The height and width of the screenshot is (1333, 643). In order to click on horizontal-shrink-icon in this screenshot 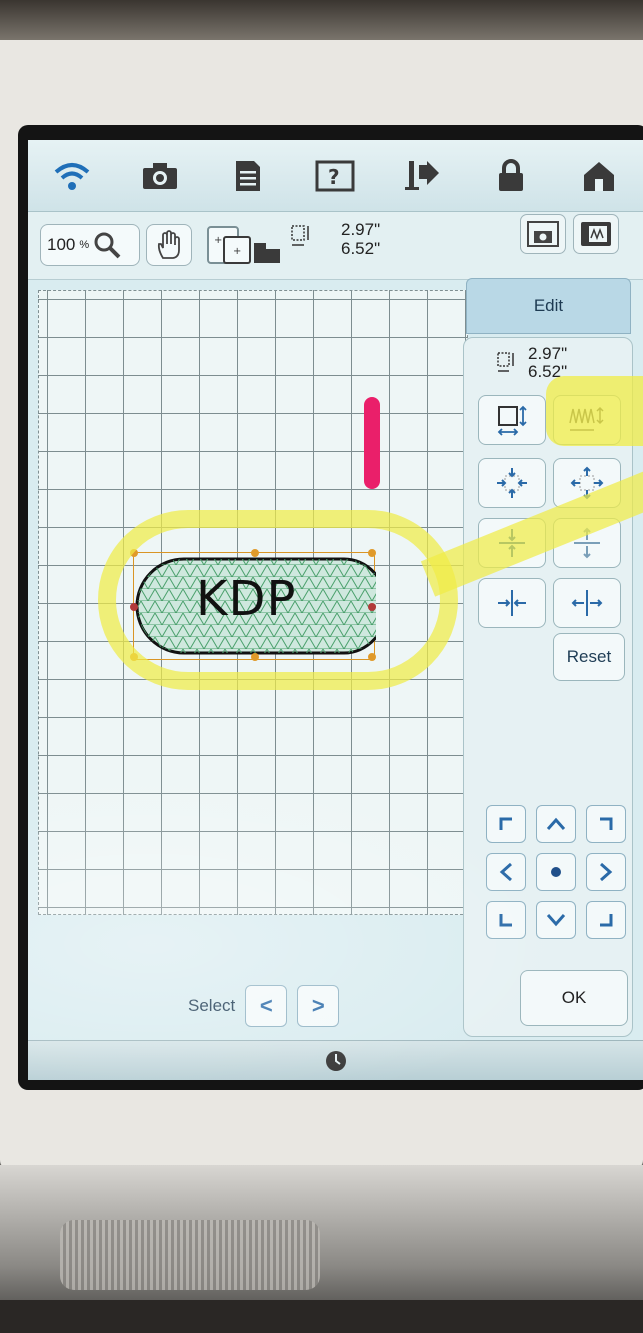, I will do `click(512, 603)`.